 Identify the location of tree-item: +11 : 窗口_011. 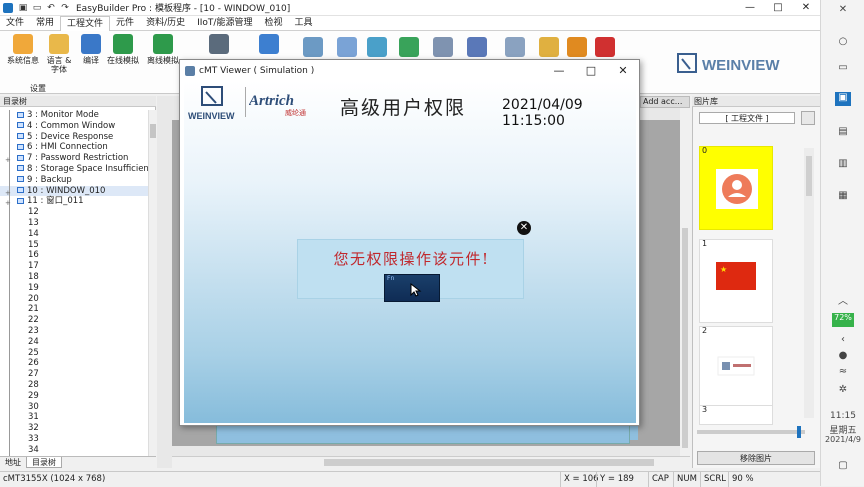
(74, 202).